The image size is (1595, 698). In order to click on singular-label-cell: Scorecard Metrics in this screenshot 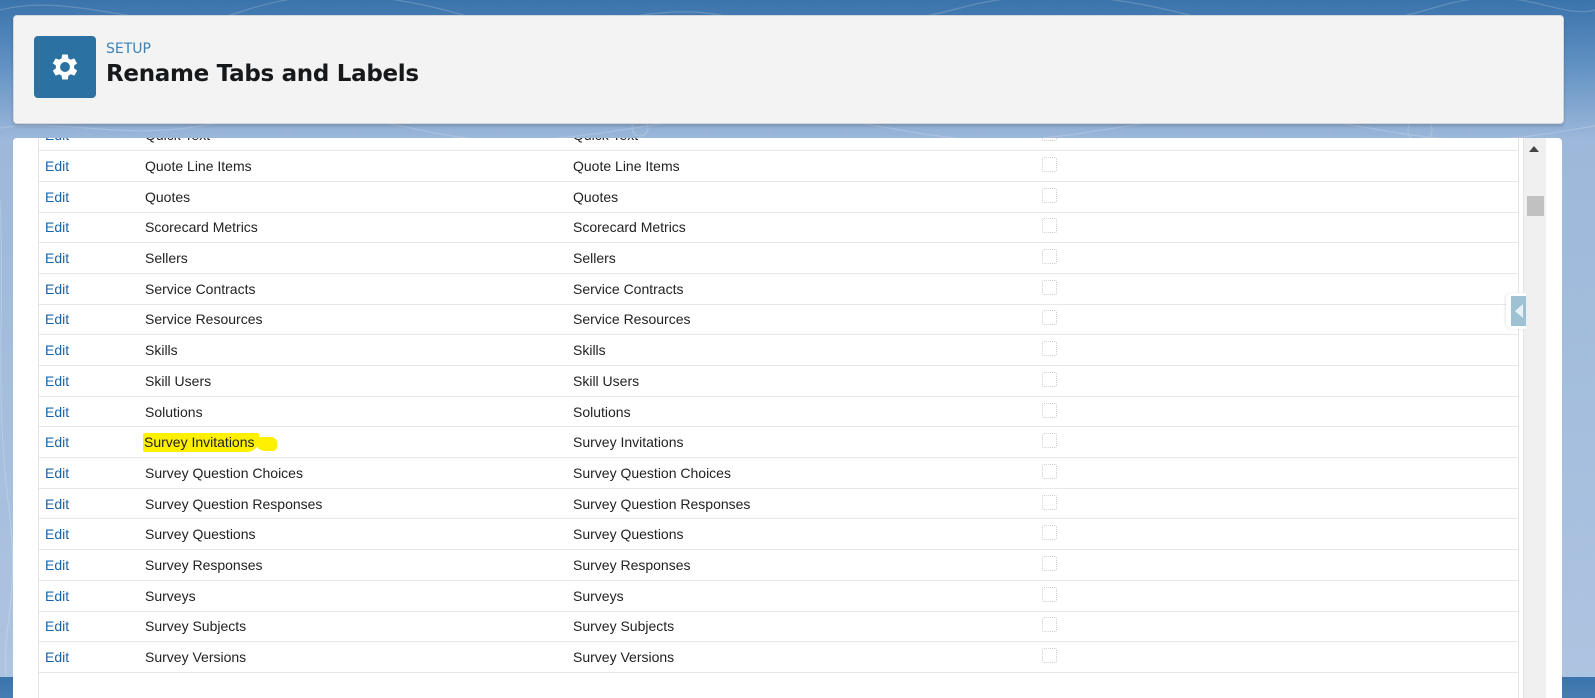, I will do `click(359, 228)`.